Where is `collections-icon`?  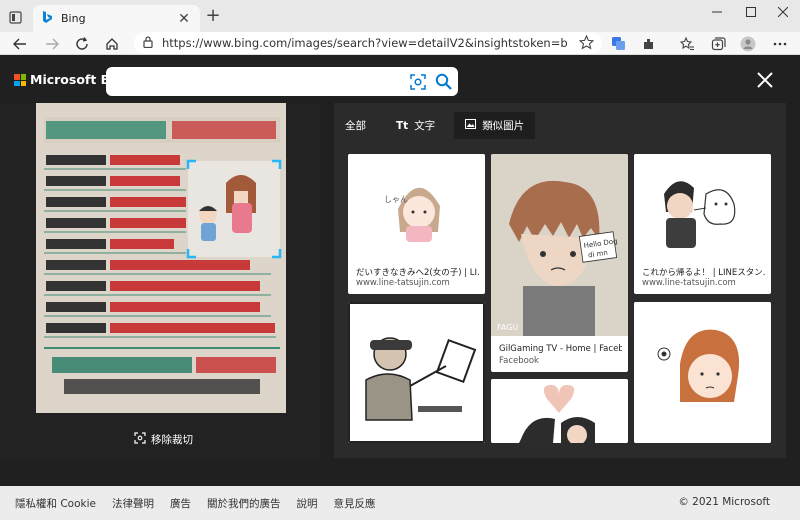 collections-icon is located at coordinates (718, 43).